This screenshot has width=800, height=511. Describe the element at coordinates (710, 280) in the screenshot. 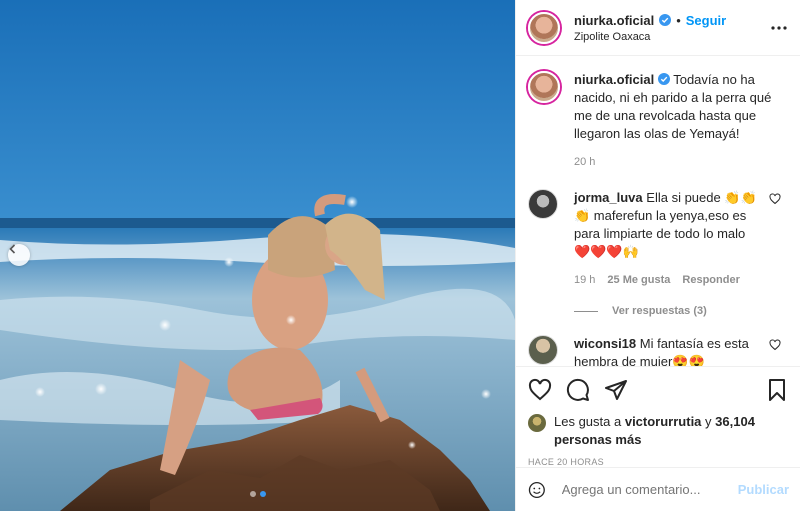

I see `reply-button: Responder` at that location.